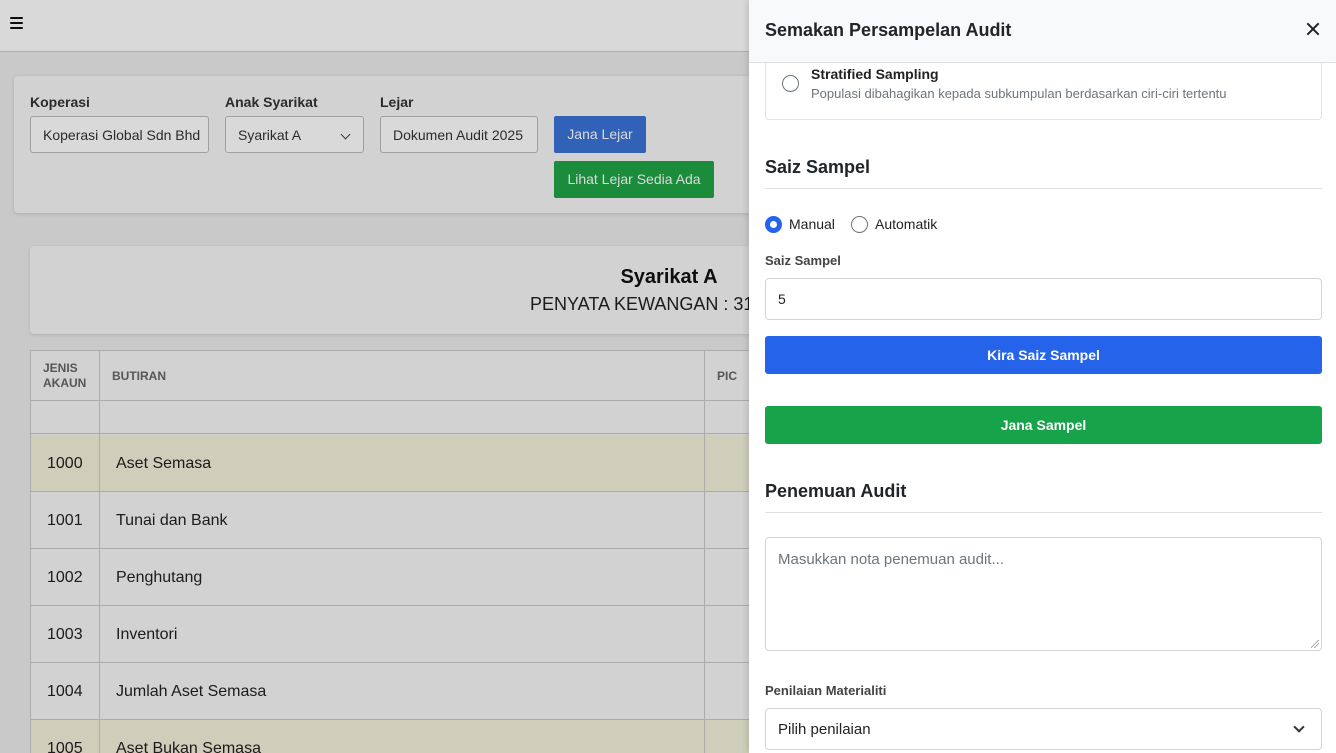 Image resolution: width=1336 pixels, height=753 pixels. What do you see at coordinates (790, 83) in the screenshot?
I see `stratified-radio` at bounding box center [790, 83].